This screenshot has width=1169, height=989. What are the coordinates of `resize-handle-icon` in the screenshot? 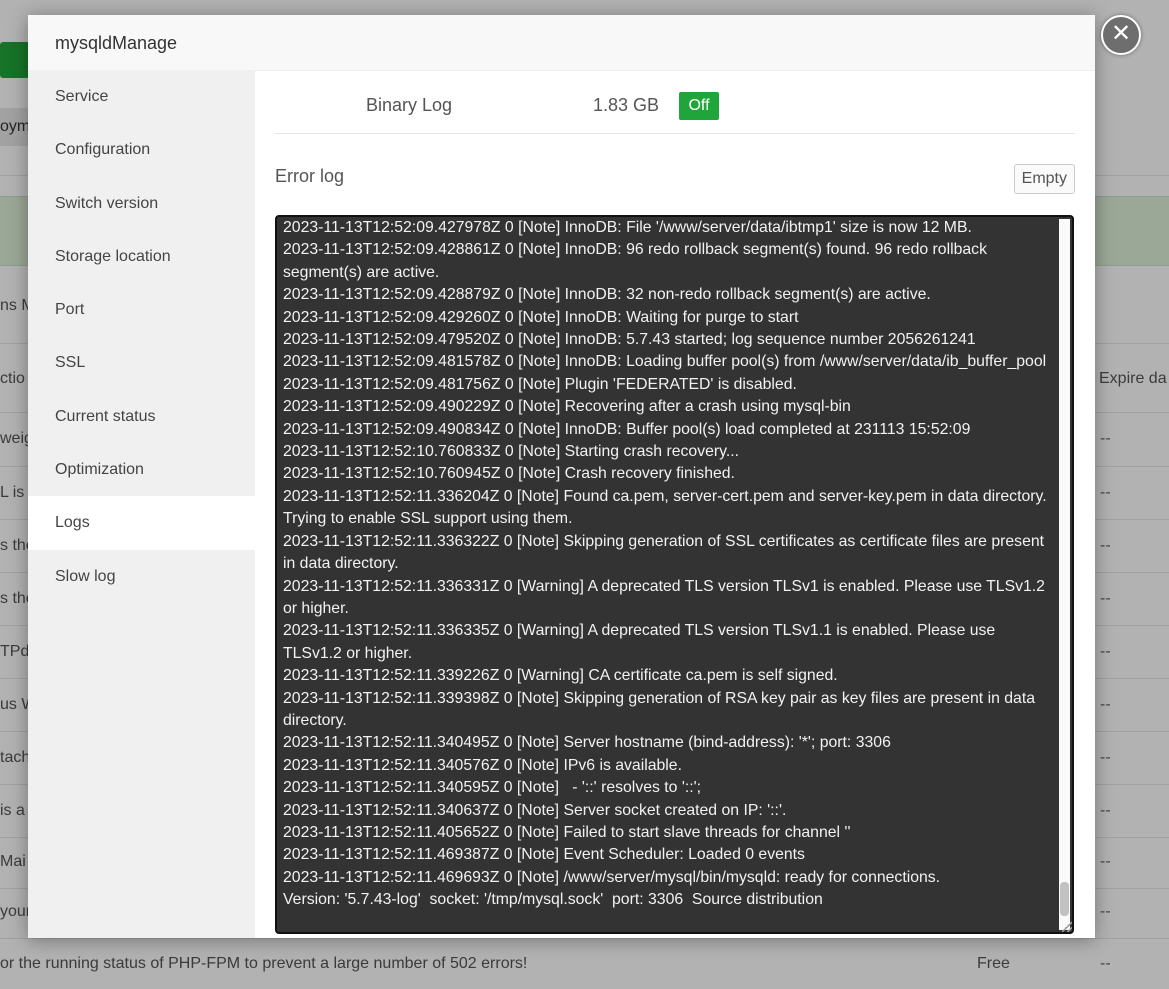 It's located at (1066, 926).